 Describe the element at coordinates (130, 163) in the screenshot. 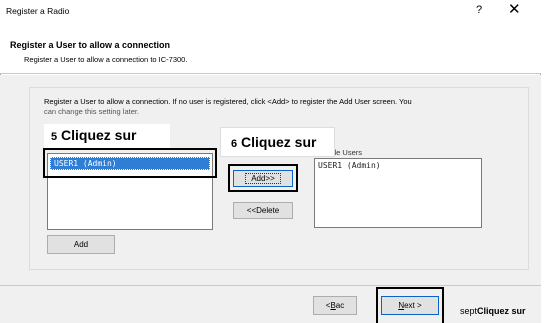

I see `callout-5-highlight` at that location.